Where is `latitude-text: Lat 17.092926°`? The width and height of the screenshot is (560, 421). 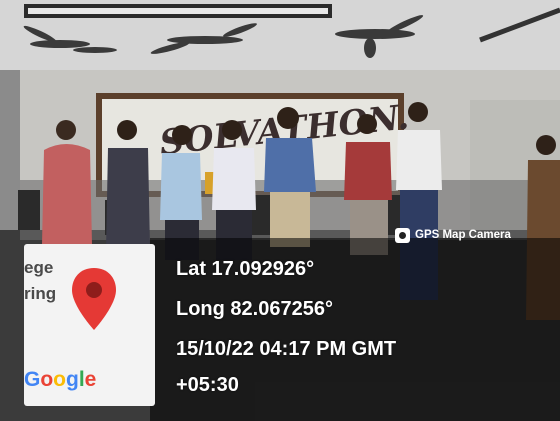 latitude-text: Lat 17.092926° is located at coordinates (245, 269).